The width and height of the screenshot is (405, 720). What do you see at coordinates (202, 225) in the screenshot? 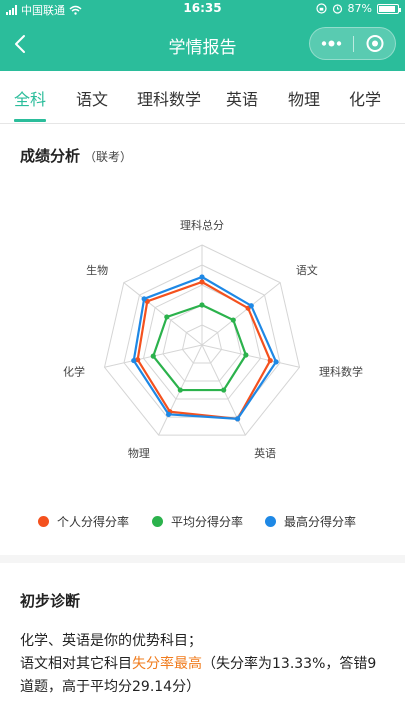
I see `axis-label-0: 理科总分` at bounding box center [202, 225].